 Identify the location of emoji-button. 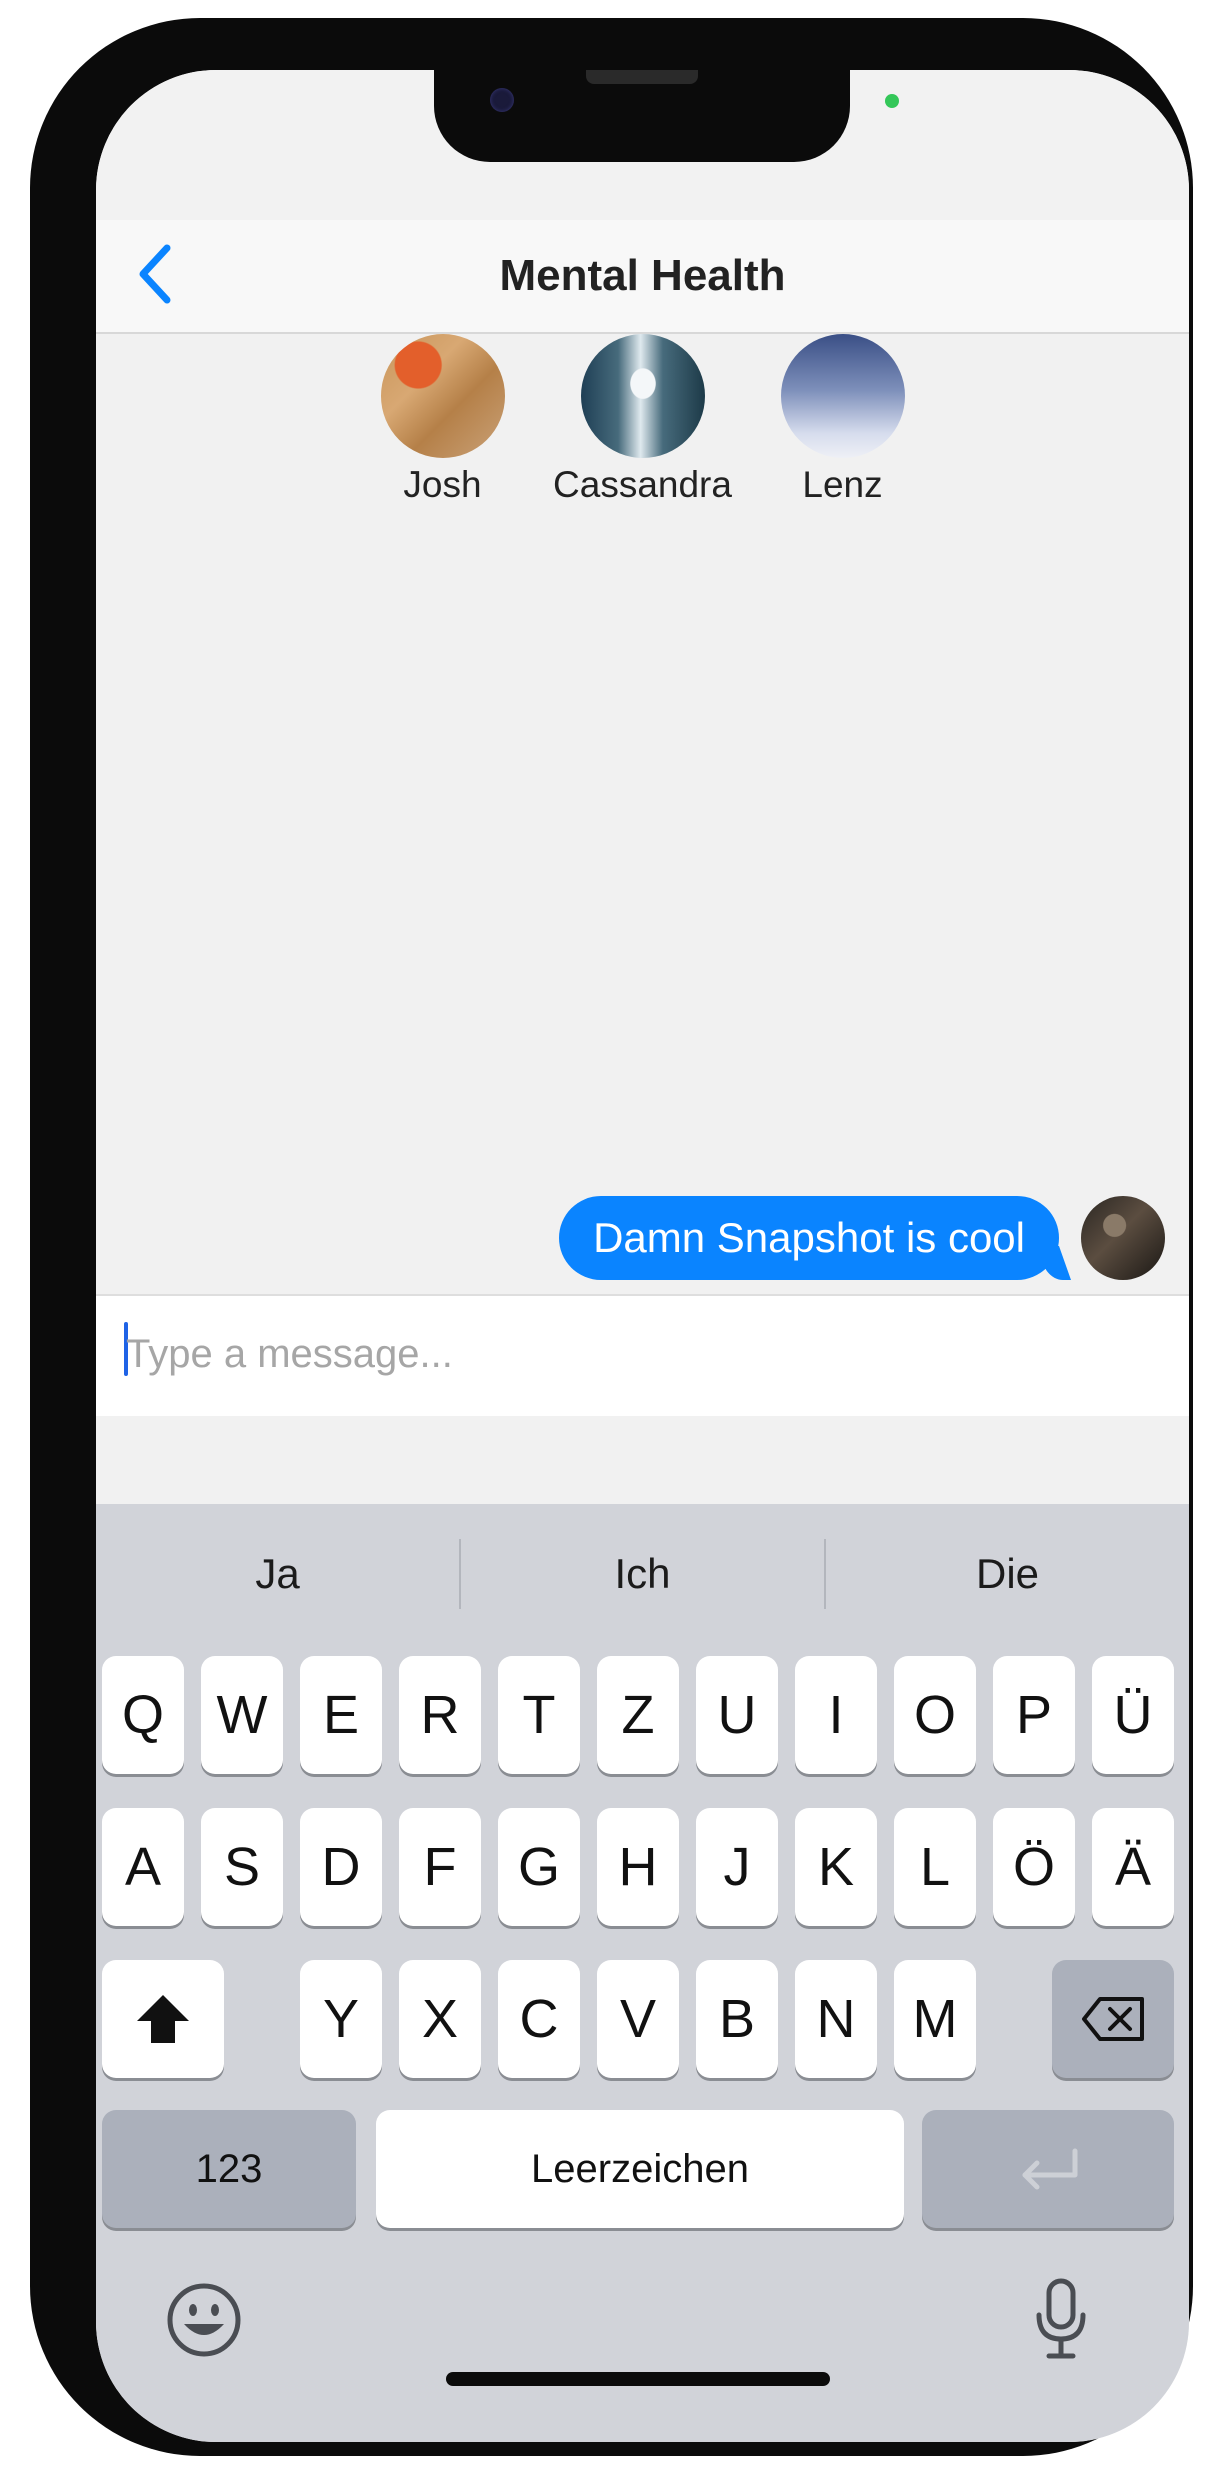
(204, 2320).